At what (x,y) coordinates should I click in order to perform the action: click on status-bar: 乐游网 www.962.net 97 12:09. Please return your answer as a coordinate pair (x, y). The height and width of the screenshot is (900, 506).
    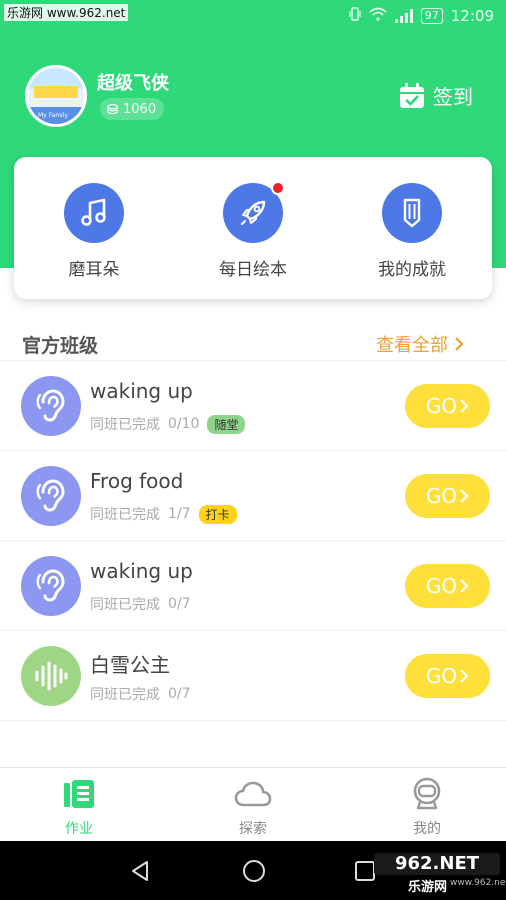
    Looking at the image, I should click on (253, 17).